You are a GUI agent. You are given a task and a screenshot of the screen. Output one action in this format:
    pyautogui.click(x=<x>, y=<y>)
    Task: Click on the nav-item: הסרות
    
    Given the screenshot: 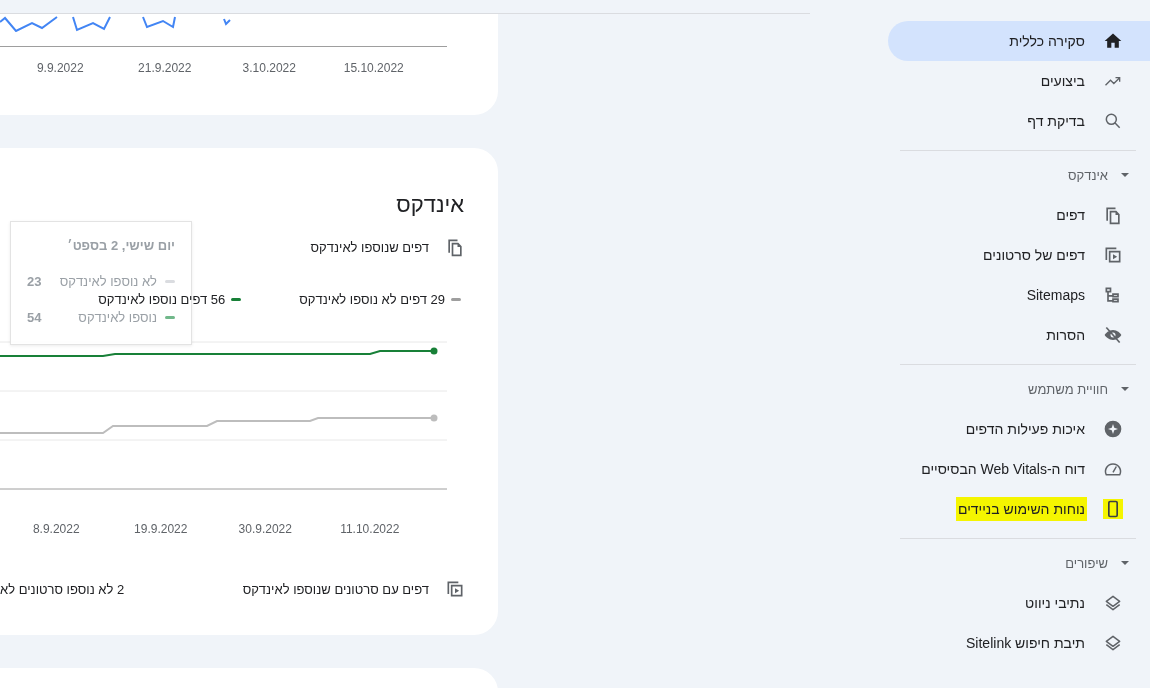 What is the action you would take?
    pyautogui.click(x=1019, y=335)
    